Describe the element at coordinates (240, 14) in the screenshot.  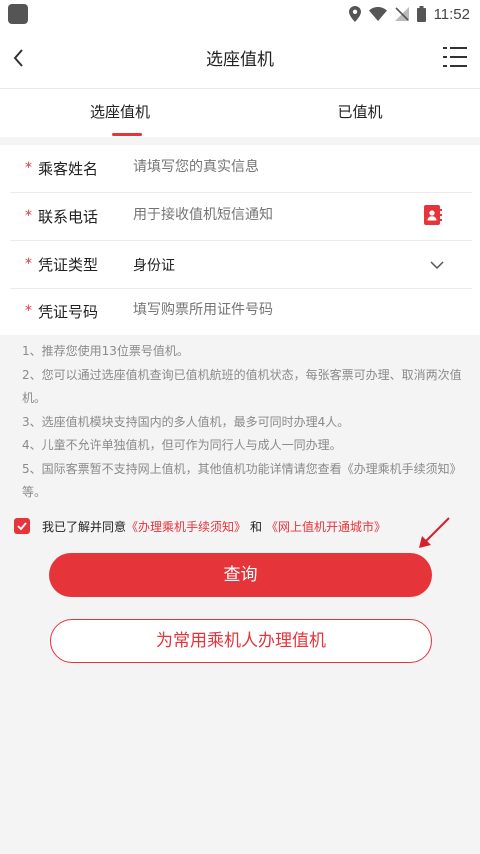
I see `status-bar: 11:52` at that location.